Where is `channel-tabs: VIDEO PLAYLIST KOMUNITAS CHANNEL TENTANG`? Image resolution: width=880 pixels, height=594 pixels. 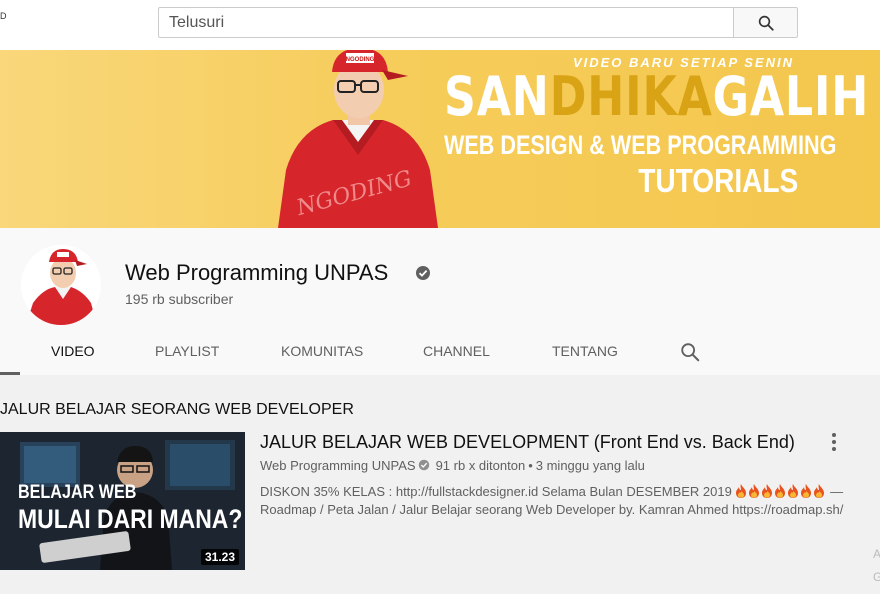
channel-tabs: VIDEO PLAYLIST KOMUNITAS CHANNEL TENTANG is located at coordinates (440, 351).